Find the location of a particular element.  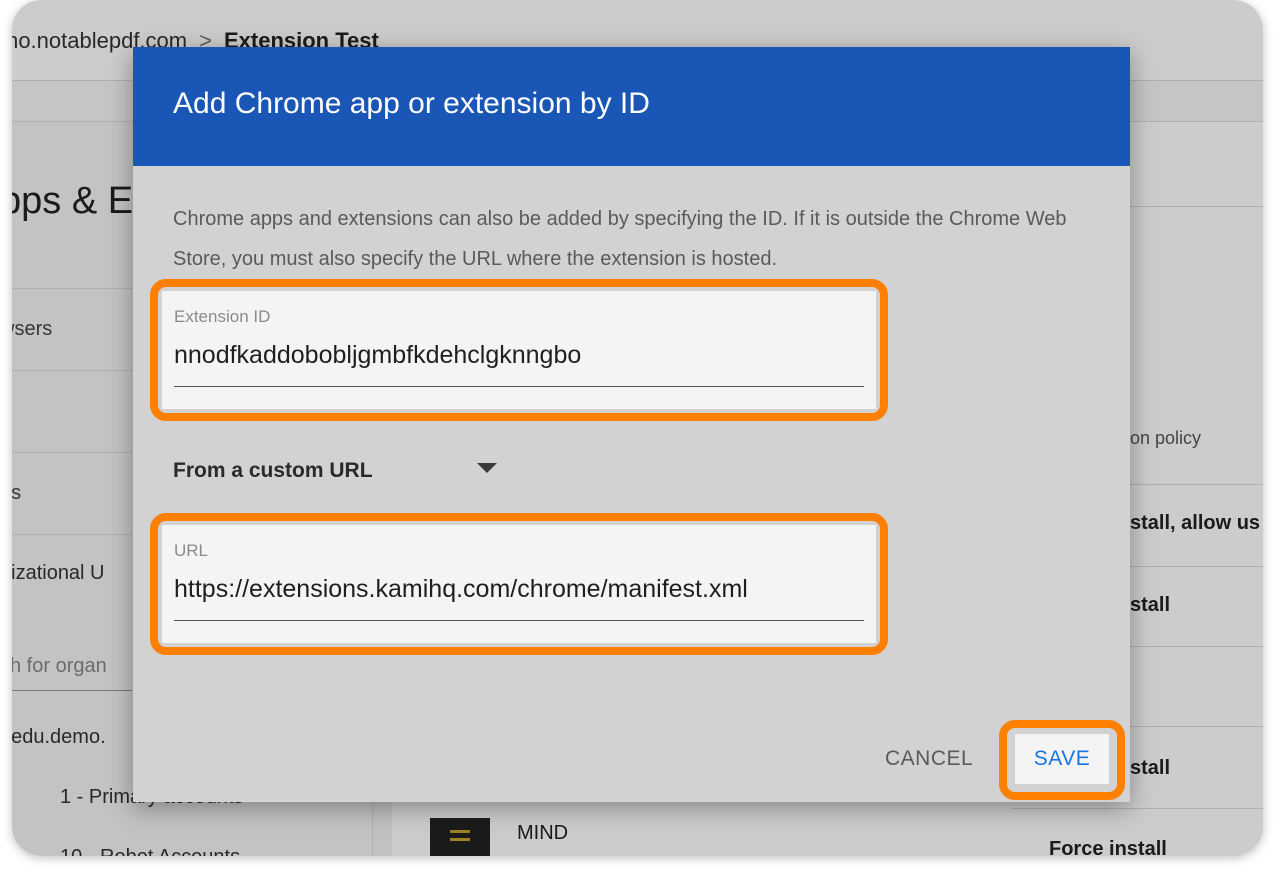

url-label: URL is located at coordinates (191, 550).